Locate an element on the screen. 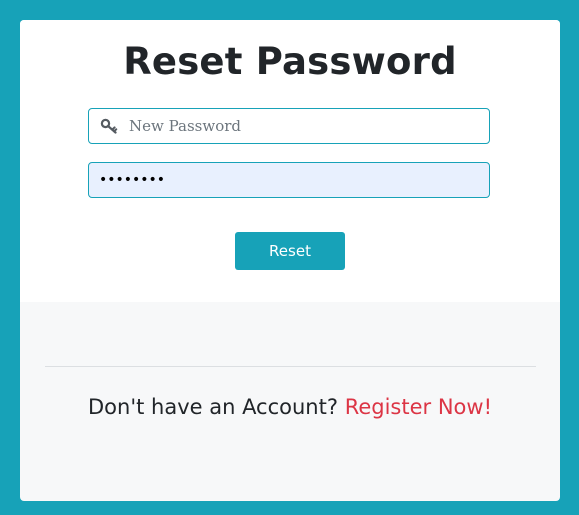  confirm-password-input is located at coordinates (289, 180).